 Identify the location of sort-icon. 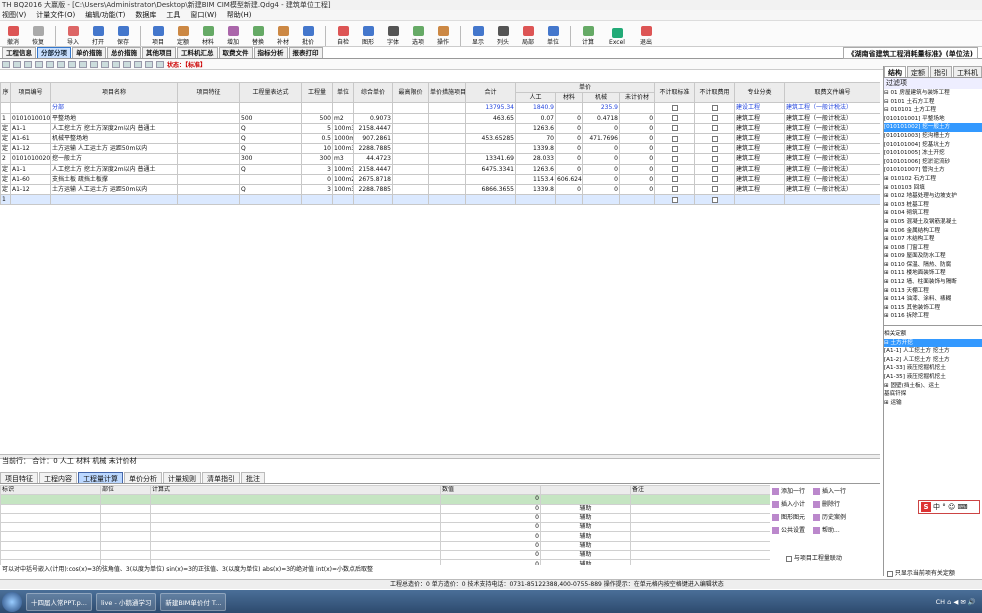
(116, 64).